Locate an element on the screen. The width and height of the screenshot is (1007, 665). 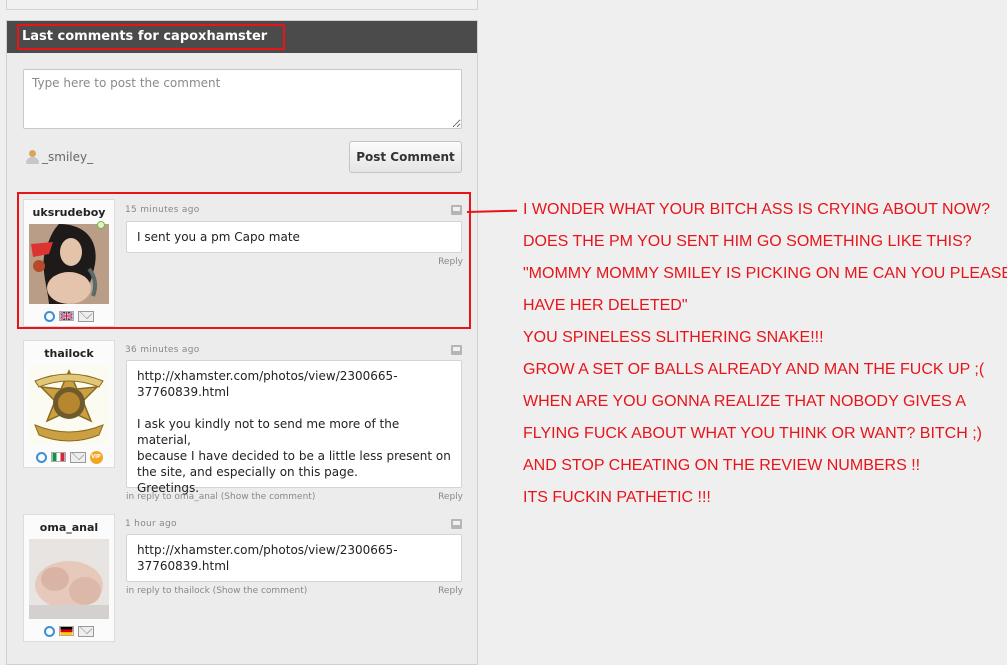
current-user: _smiley_ is located at coordinates (59, 157).